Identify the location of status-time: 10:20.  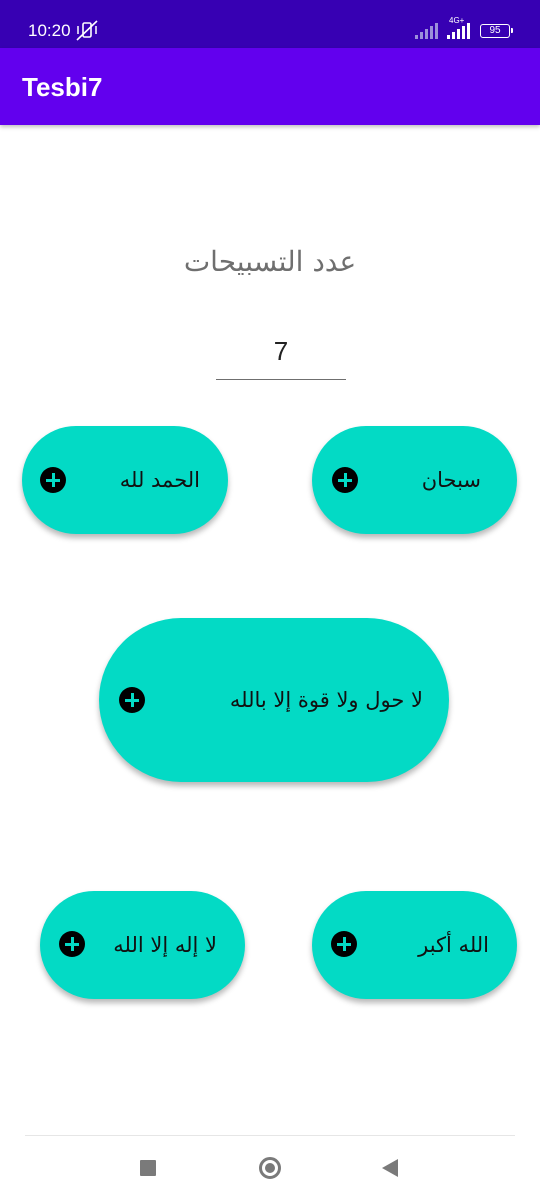
(49, 30).